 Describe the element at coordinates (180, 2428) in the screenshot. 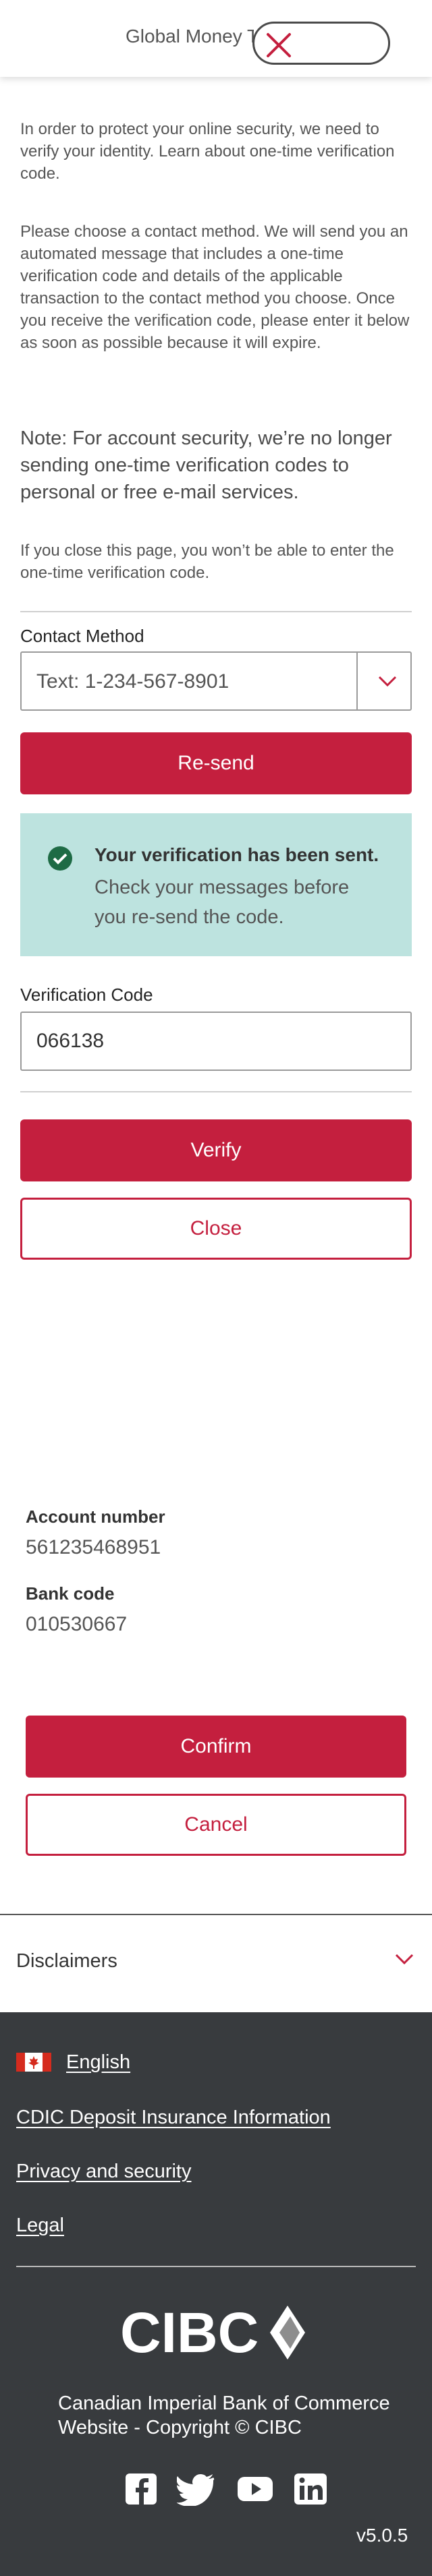

I see `copyright-line-2: Website - Copyright © CIBC` at that location.